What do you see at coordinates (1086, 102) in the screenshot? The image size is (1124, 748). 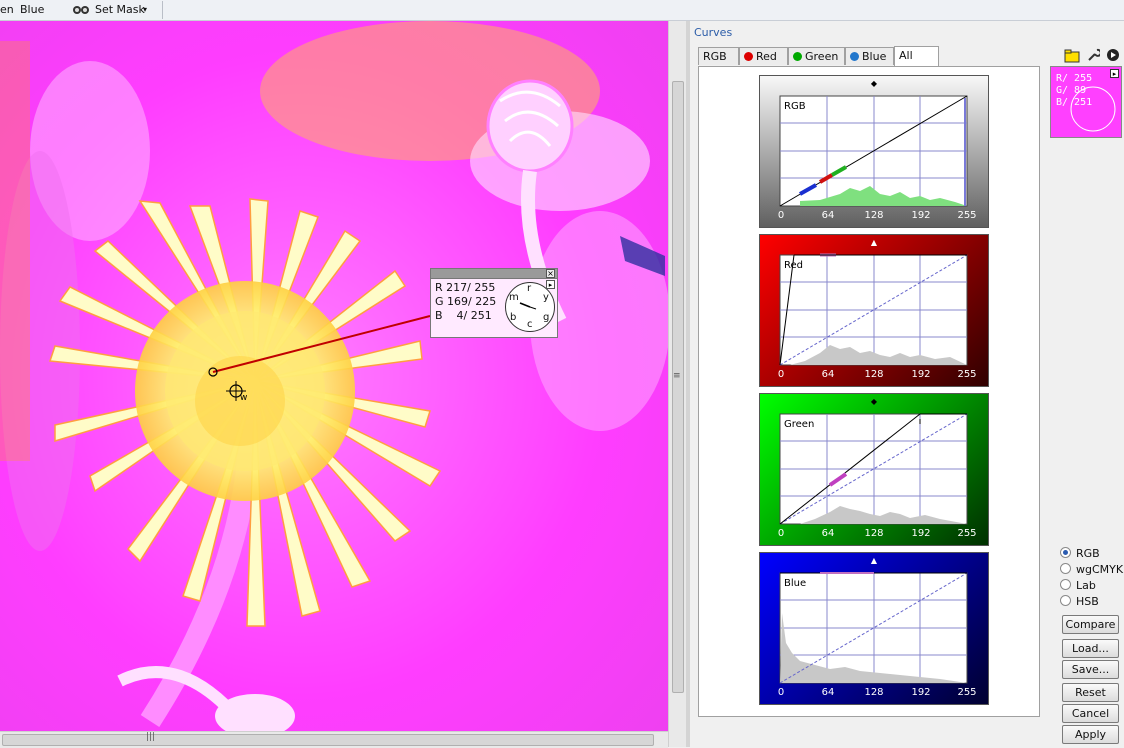 I see `color-swatch: R/ 255 G/ 89 B/ 251 ▸` at bounding box center [1086, 102].